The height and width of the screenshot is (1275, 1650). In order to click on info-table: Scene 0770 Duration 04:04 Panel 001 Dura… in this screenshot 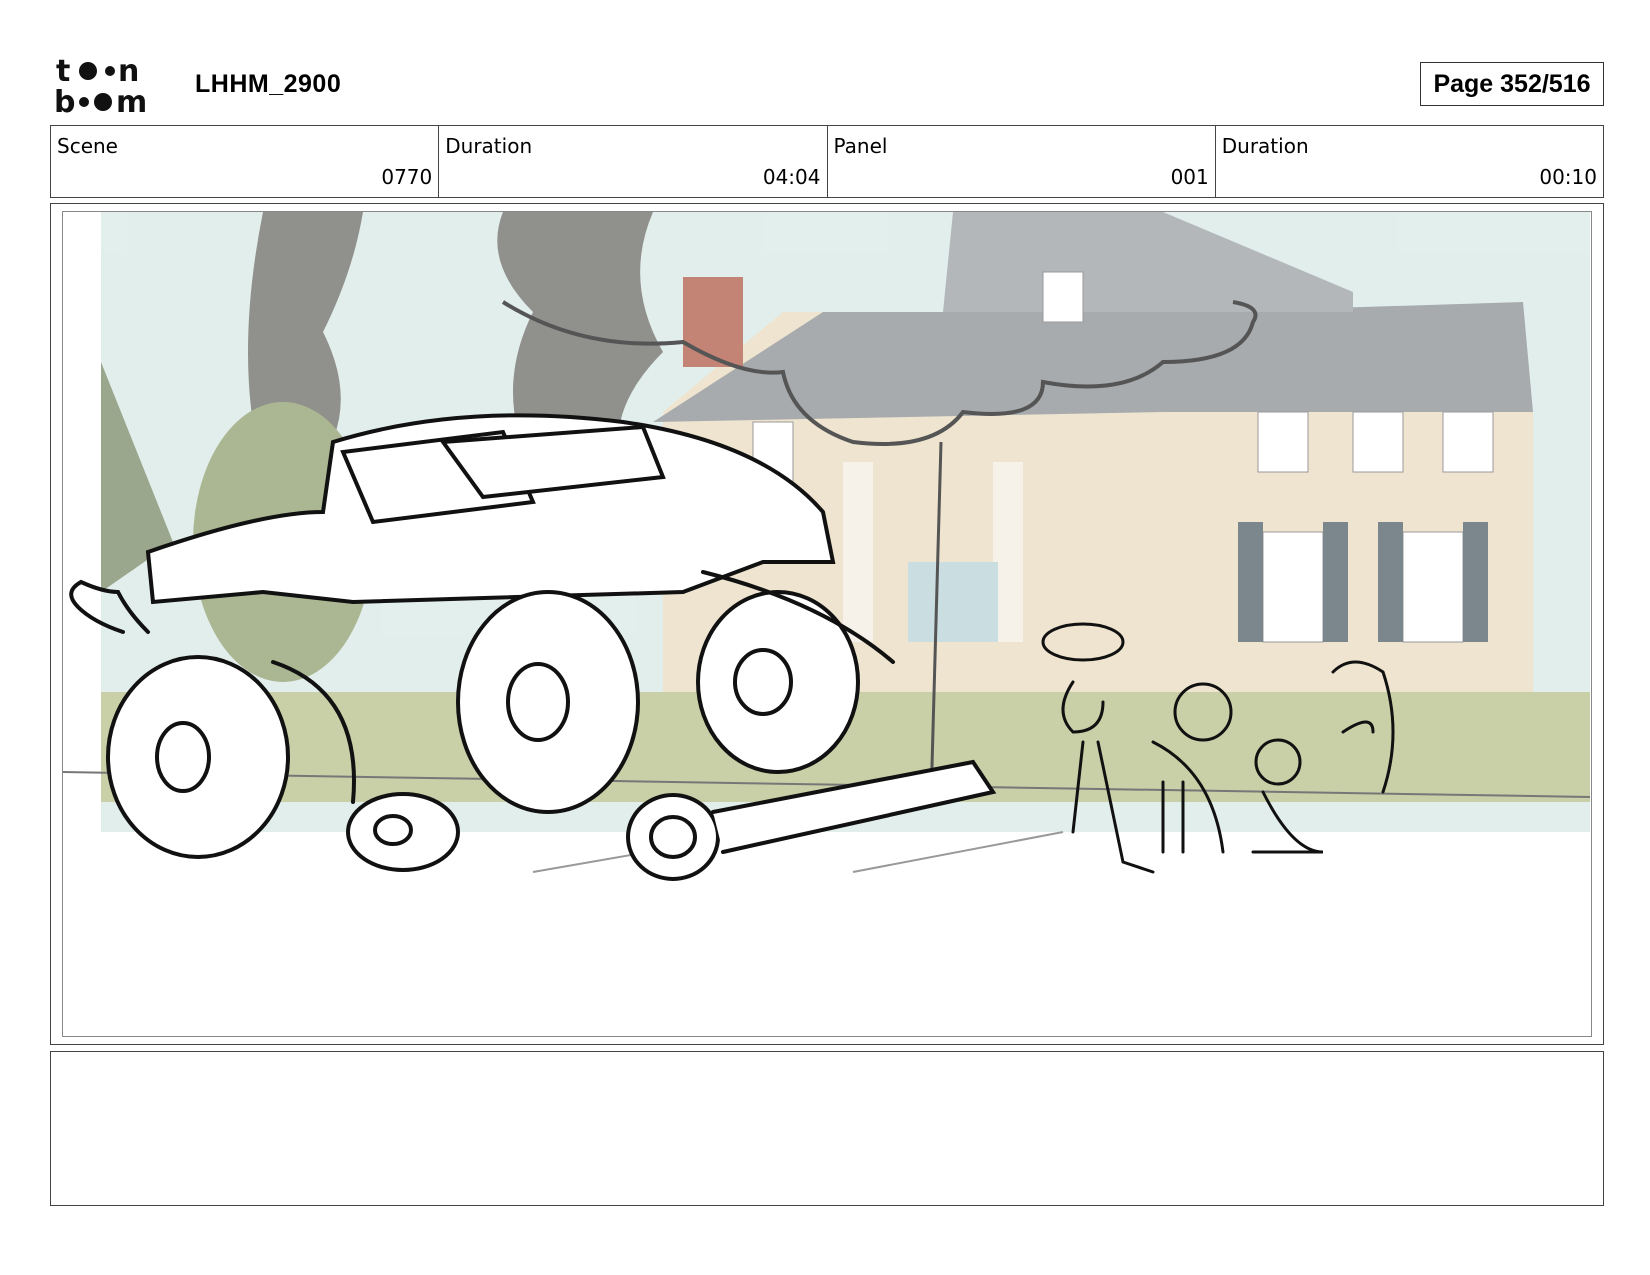, I will do `click(827, 161)`.